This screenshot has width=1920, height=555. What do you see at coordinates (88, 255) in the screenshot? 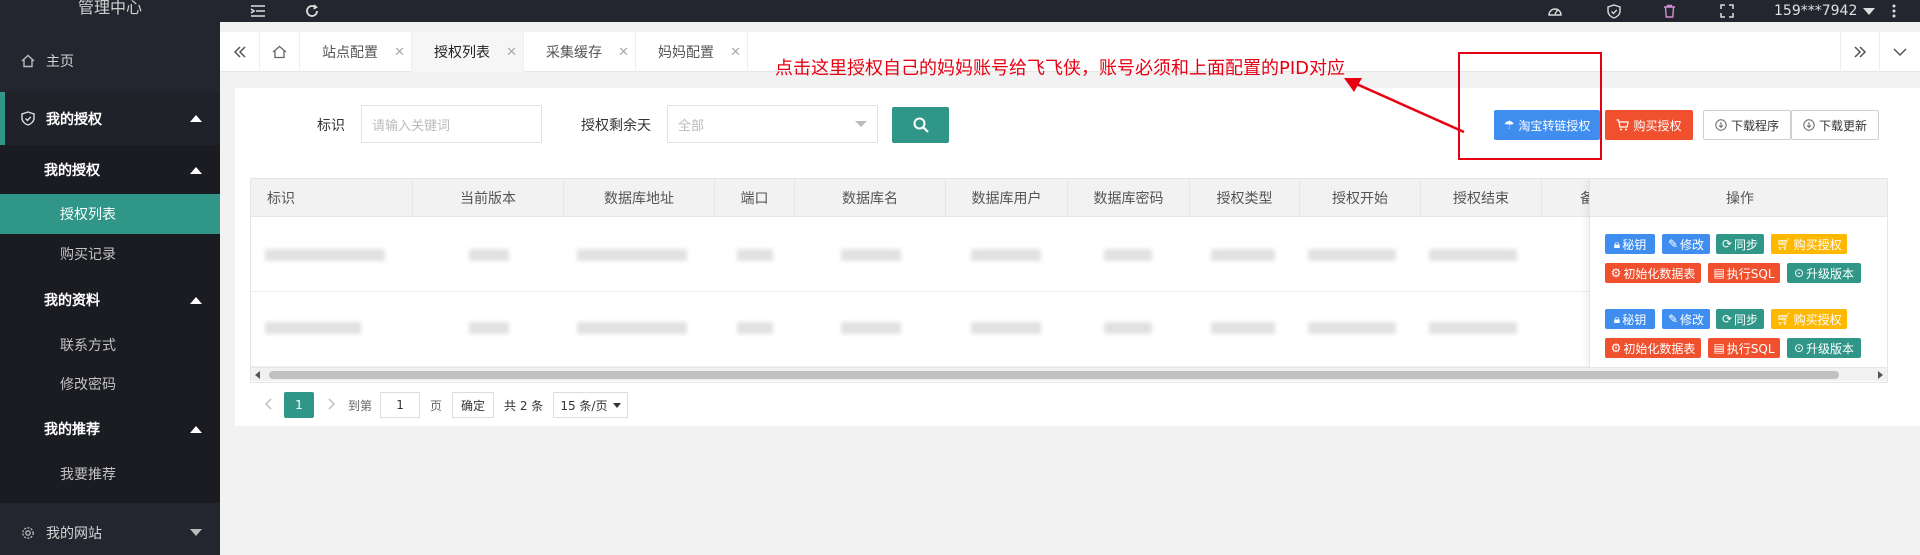
I see `sidebar-item-label: 购买记录` at bounding box center [88, 255].